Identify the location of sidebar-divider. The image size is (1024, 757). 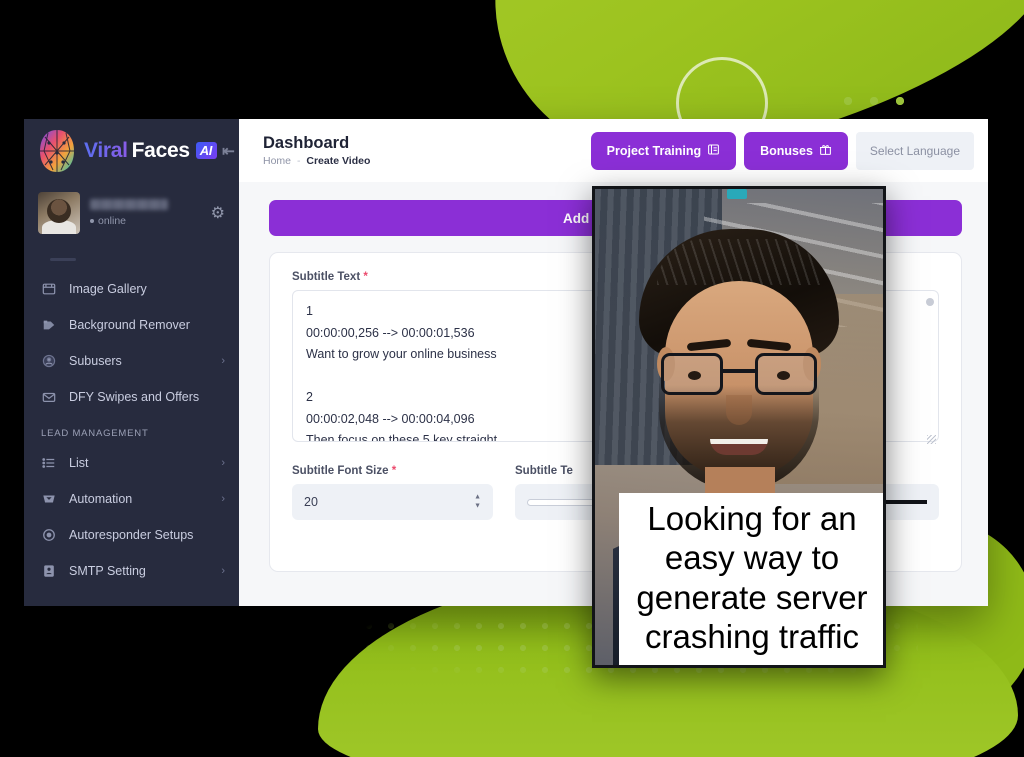
(63, 259).